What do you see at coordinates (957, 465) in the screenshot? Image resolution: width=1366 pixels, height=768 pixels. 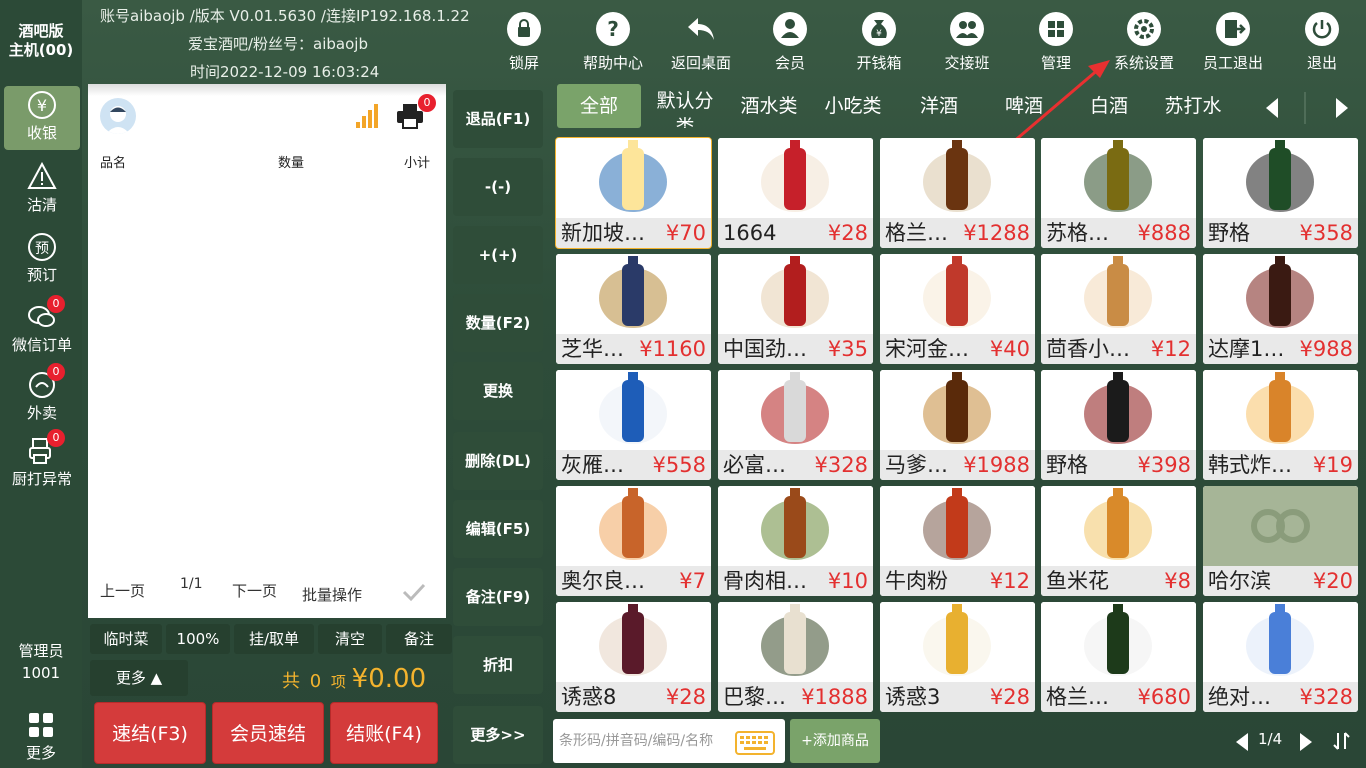 I see `product-caption: 马爹… ¥1988` at bounding box center [957, 465].